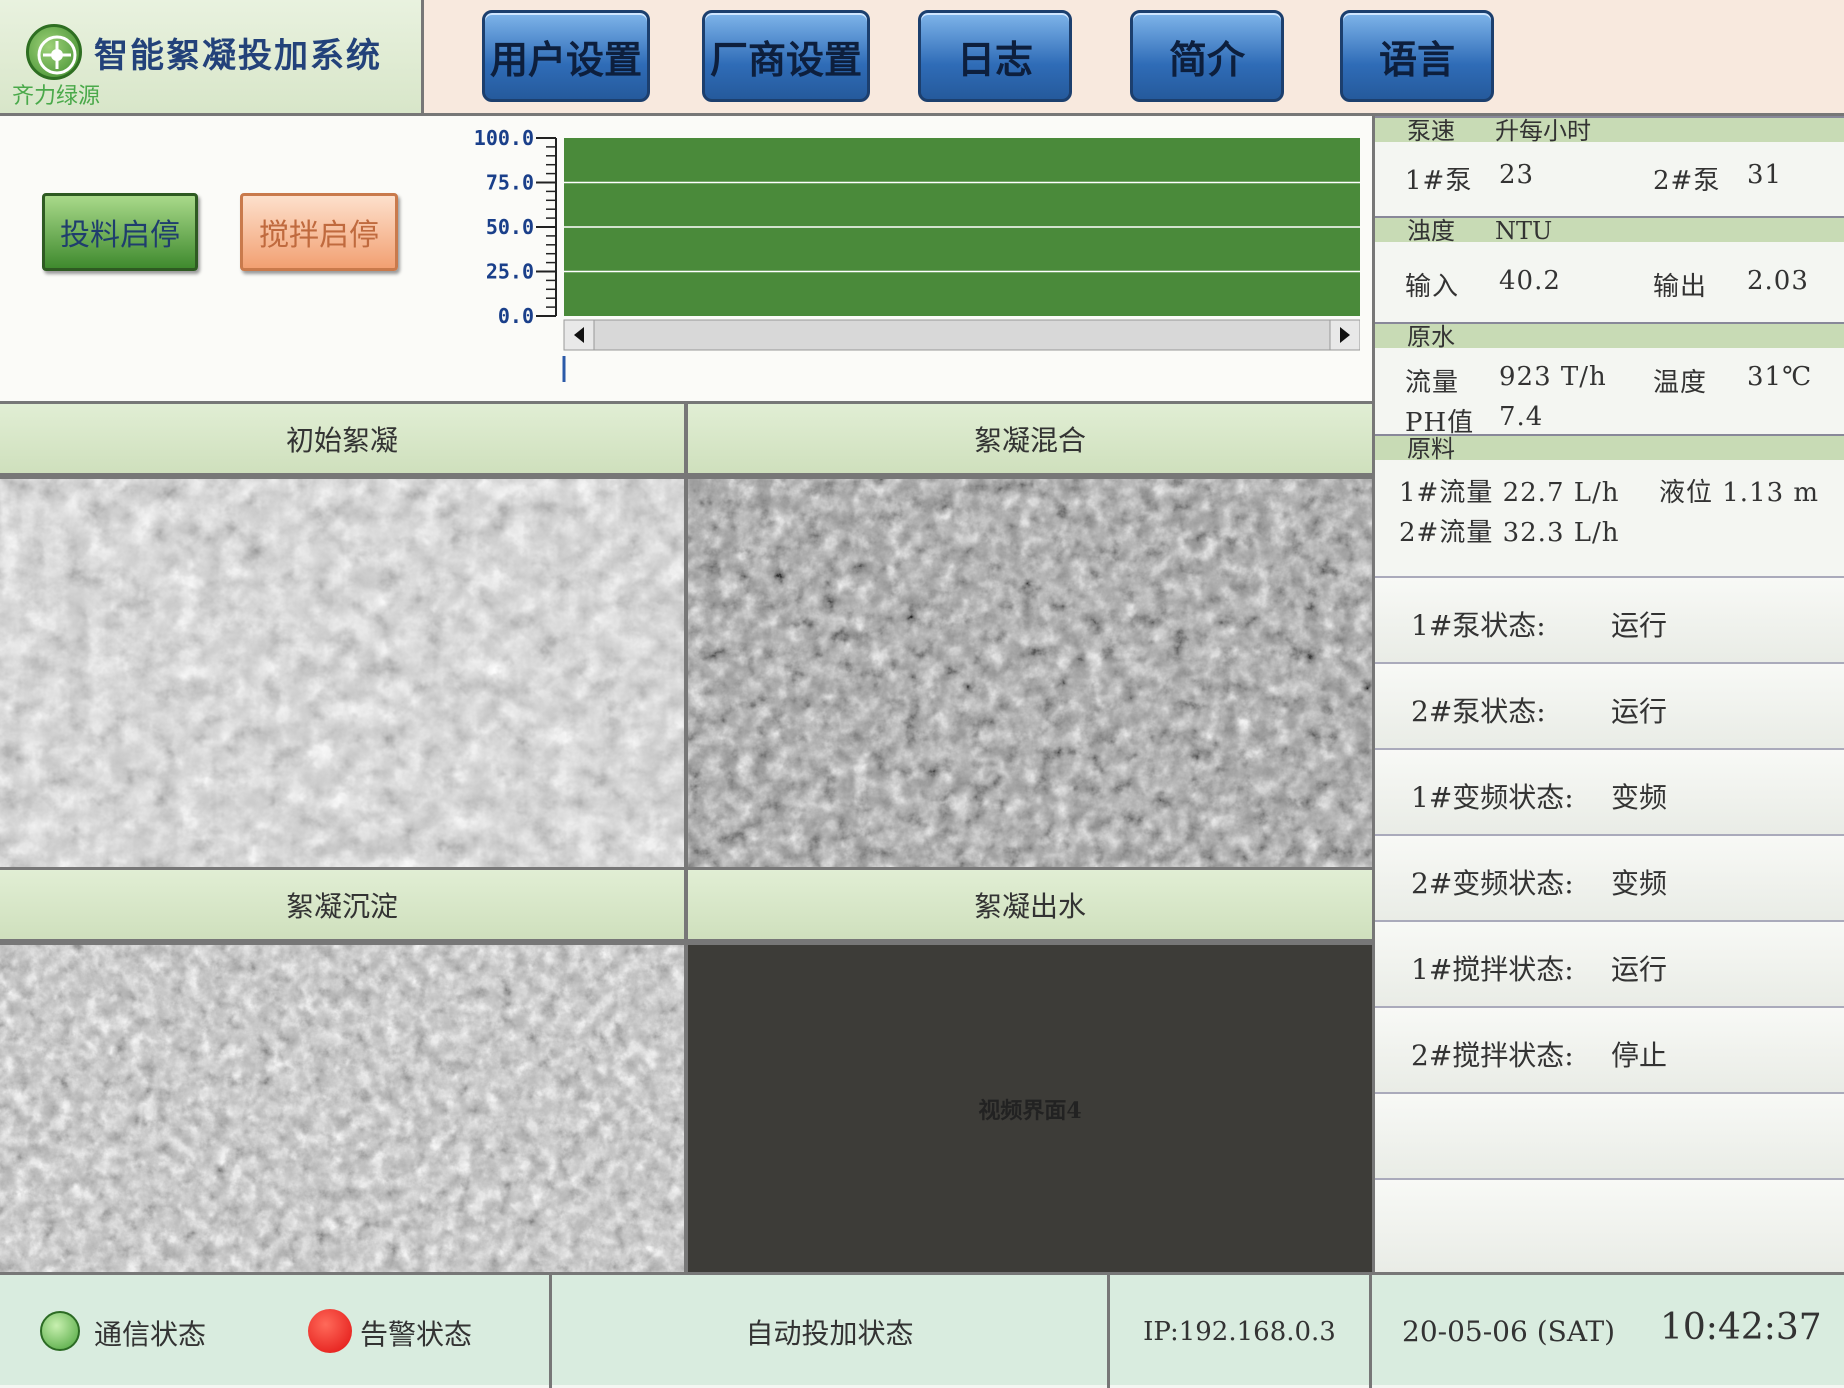 The width and height of the screenshot is (1844, 1388). What do you see at coordinates (1431, 449) in the screenshot?
I see `material-title: 原料` at bounding box center [1431, 449].